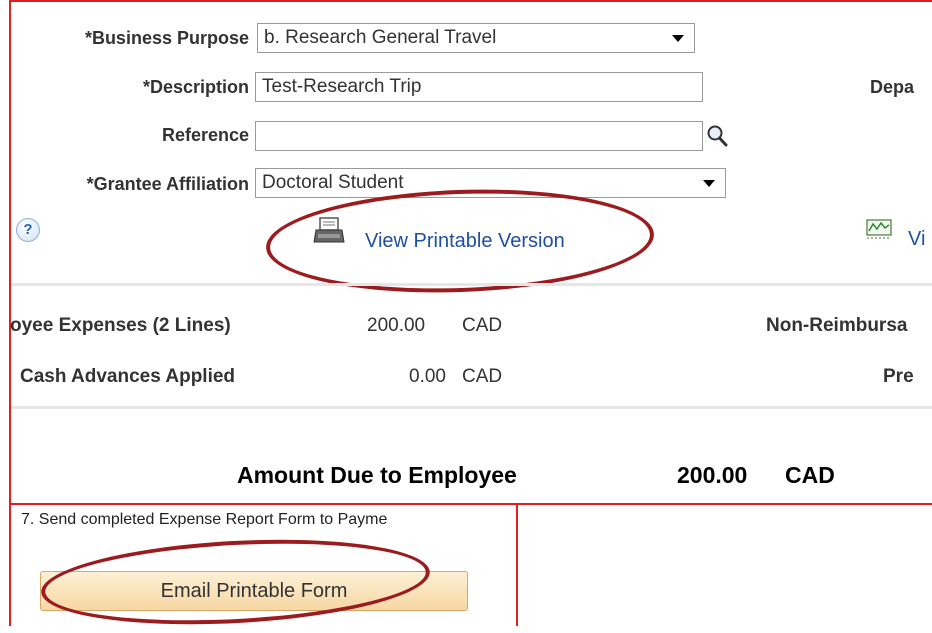 This screenshot has height=633, width=932. I want to click on employee-expenses-amount: 200.00, so click(396, 325).